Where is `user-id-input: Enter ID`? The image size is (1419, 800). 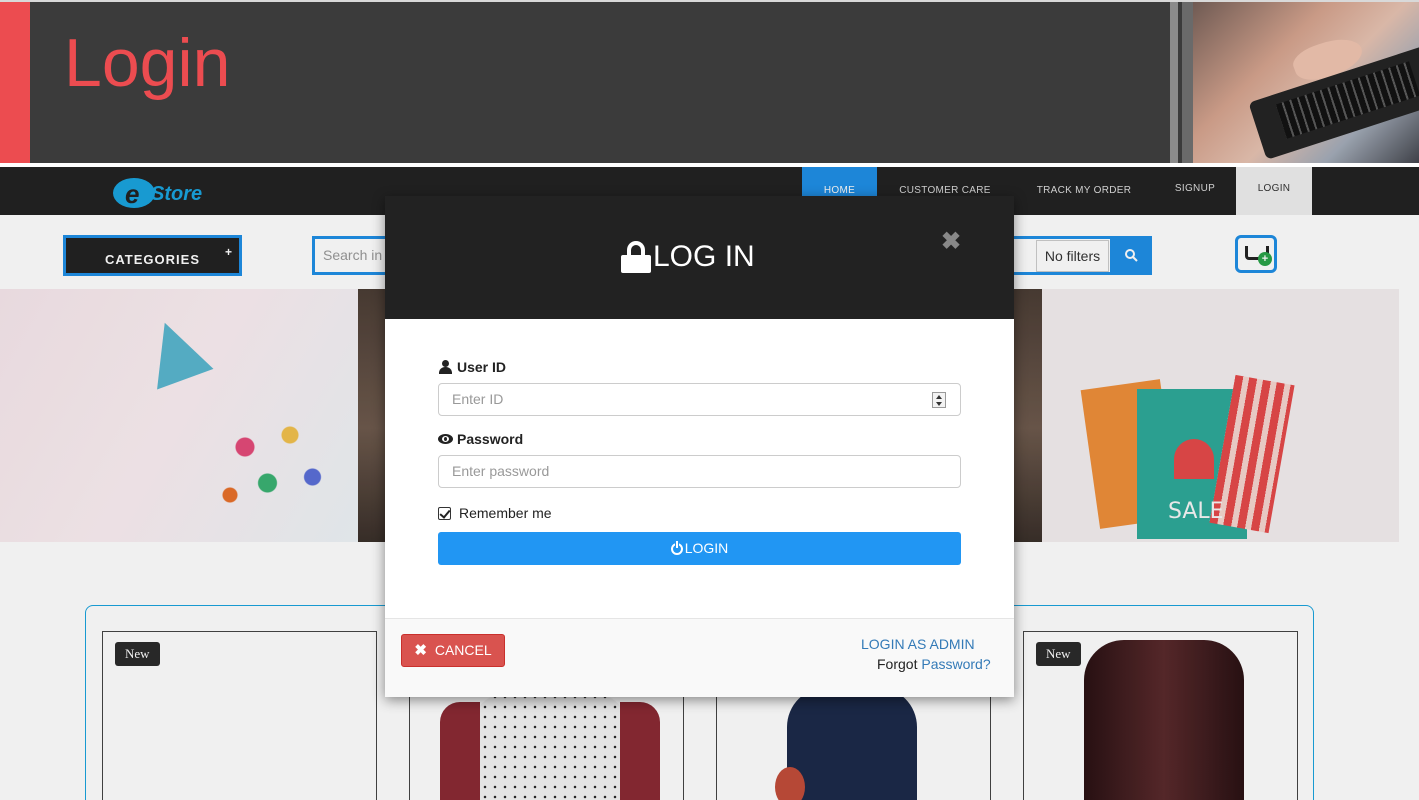 user-id-input: Enter ID is located at coordinates (699, 399).